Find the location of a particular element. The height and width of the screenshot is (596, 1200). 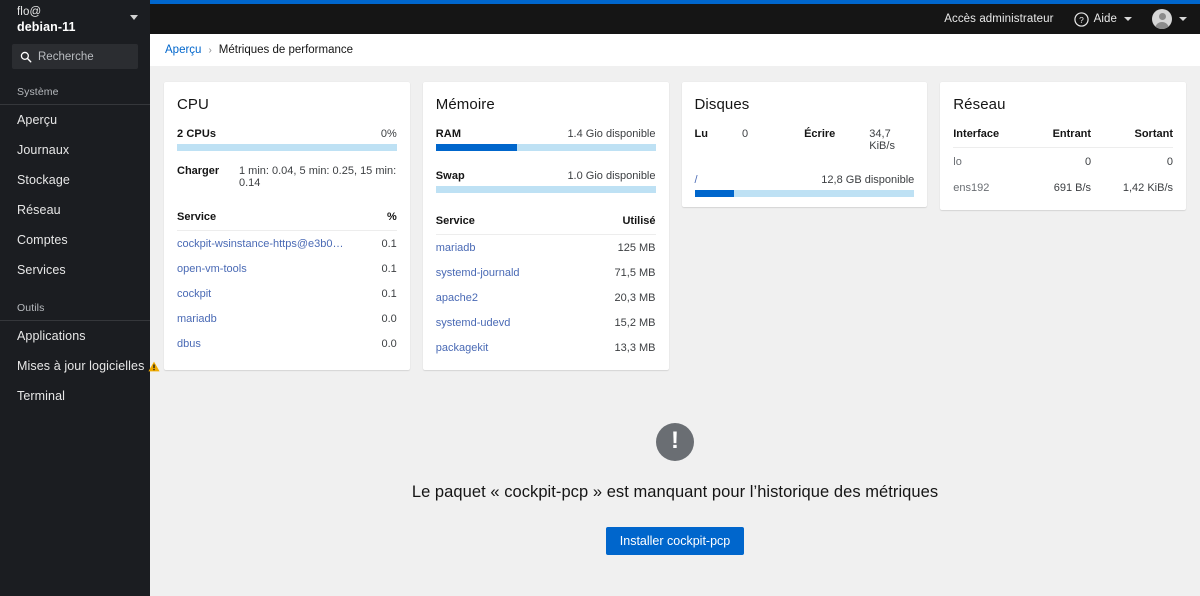

warning-triangle-icon is located at coordinates (154, 366).